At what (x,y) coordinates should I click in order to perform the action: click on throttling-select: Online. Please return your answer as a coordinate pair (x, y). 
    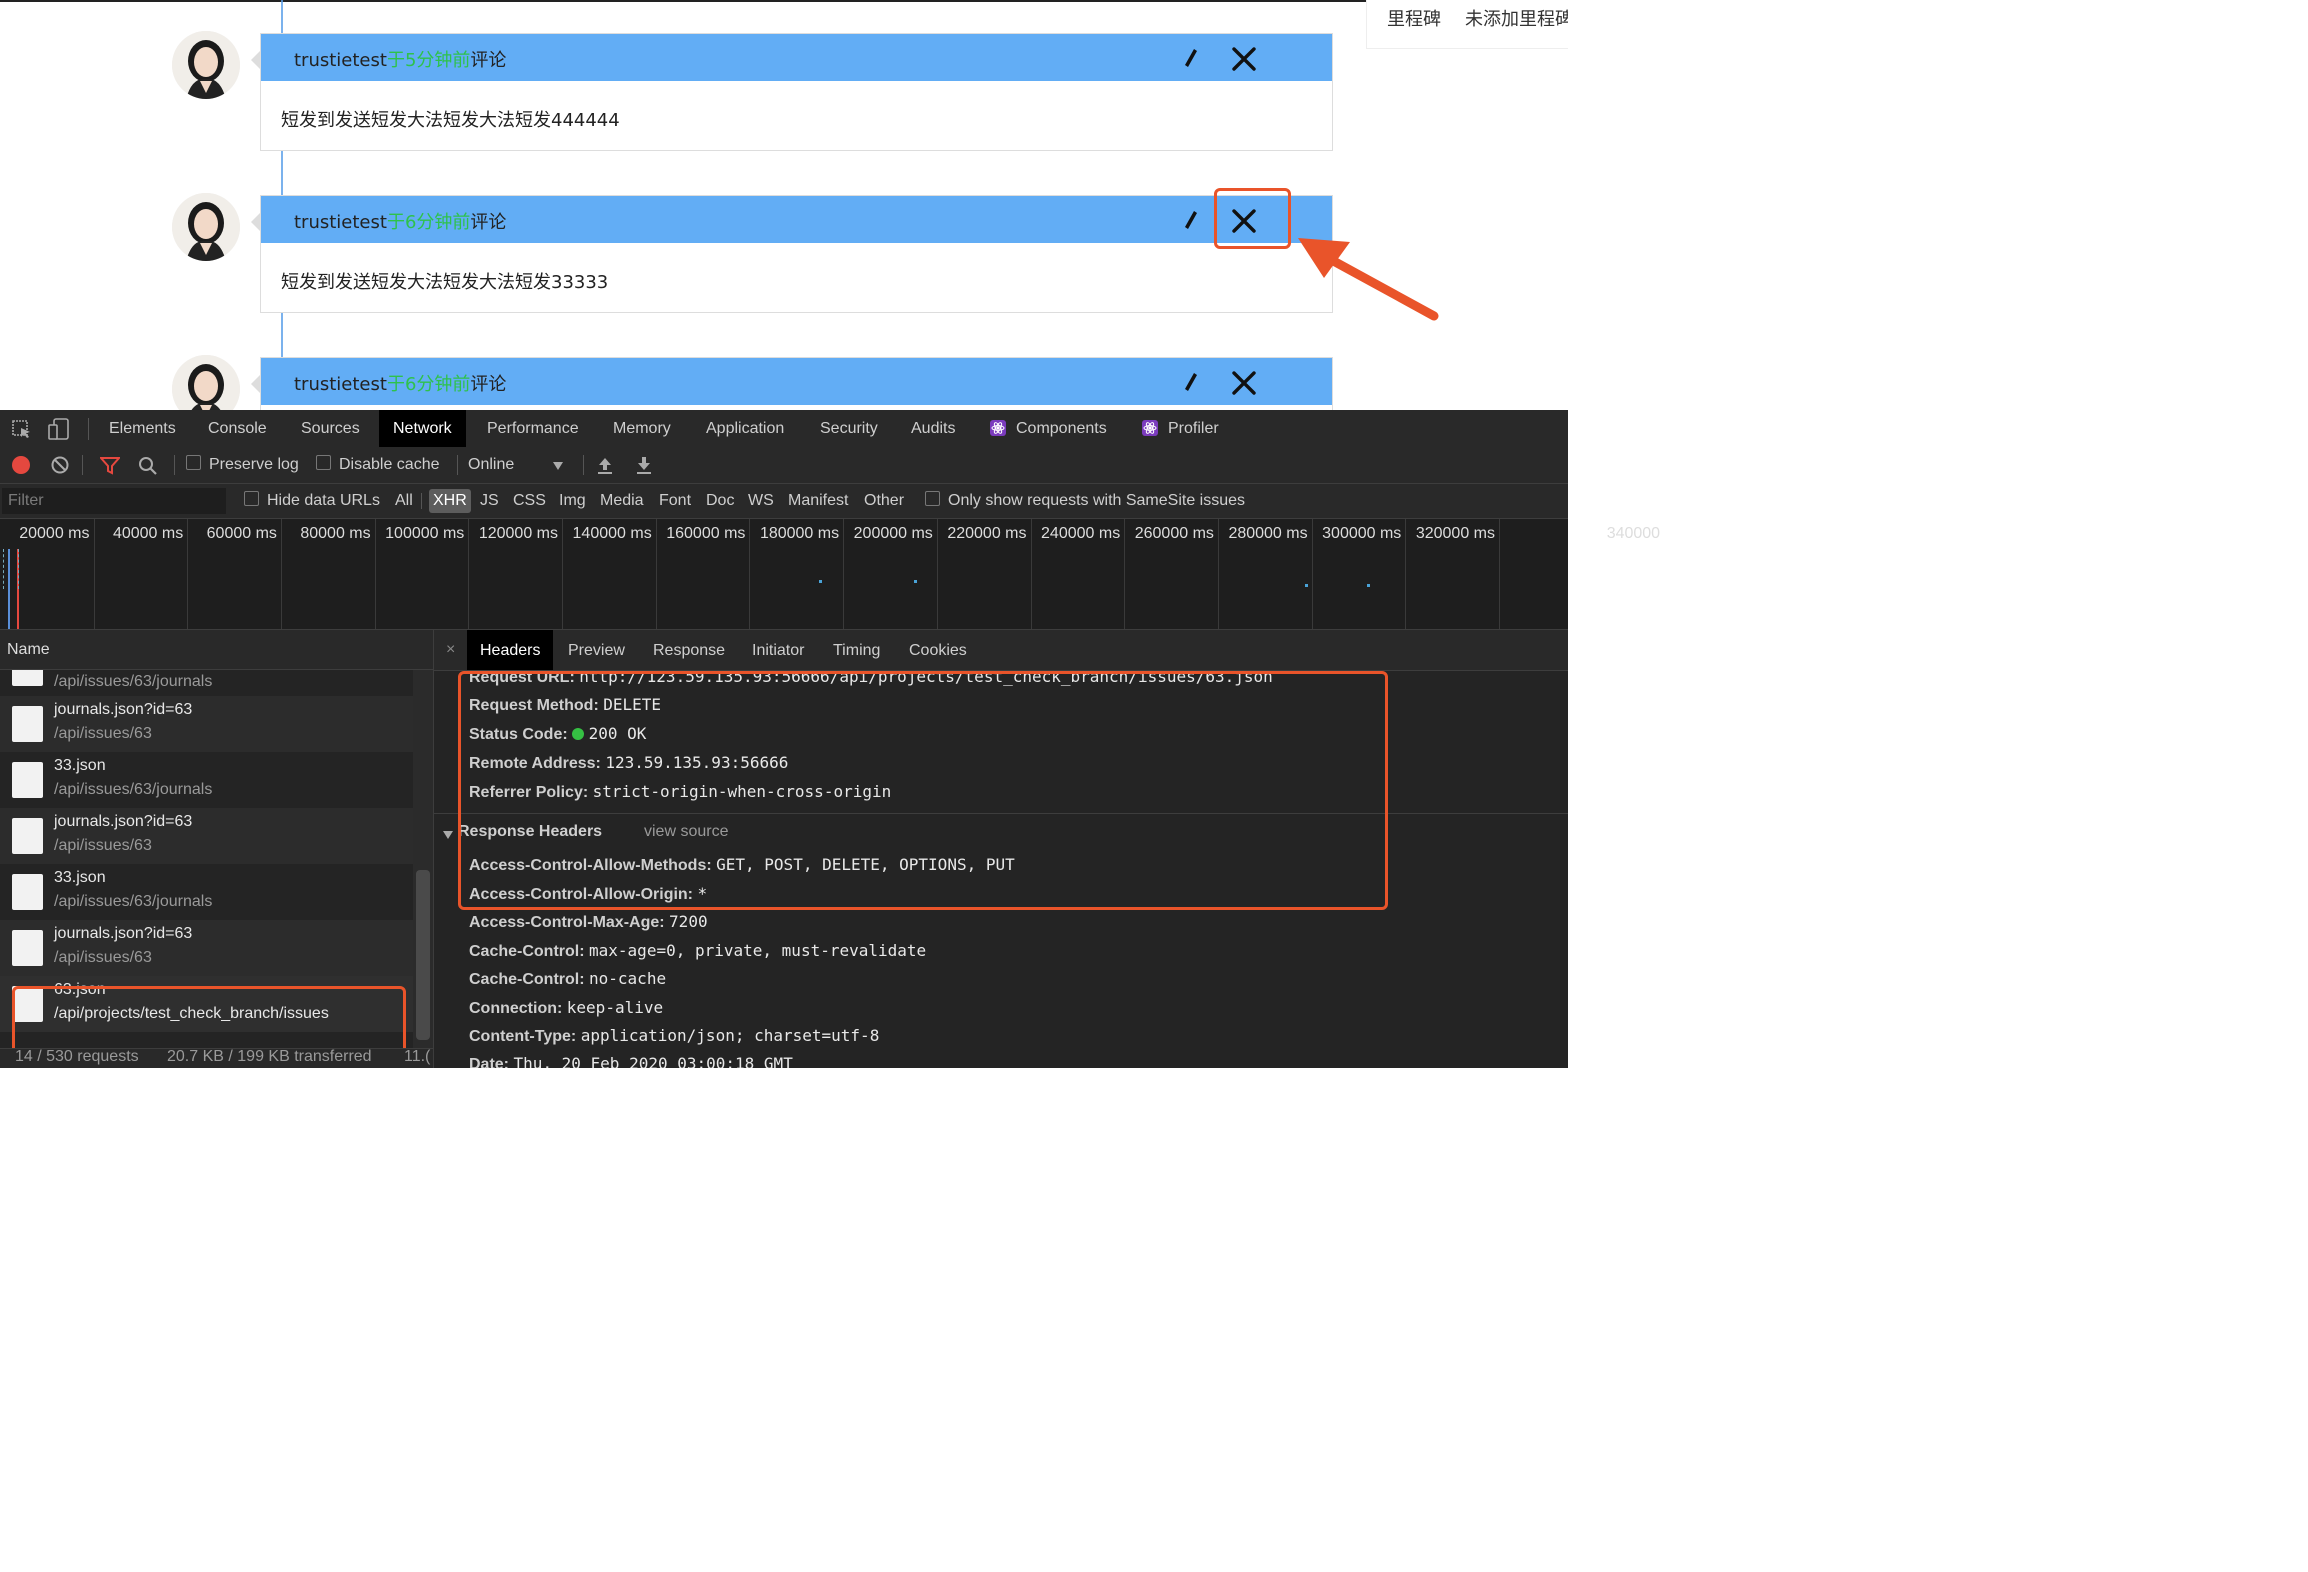
    Looking at the image, I should click on (491, 465).